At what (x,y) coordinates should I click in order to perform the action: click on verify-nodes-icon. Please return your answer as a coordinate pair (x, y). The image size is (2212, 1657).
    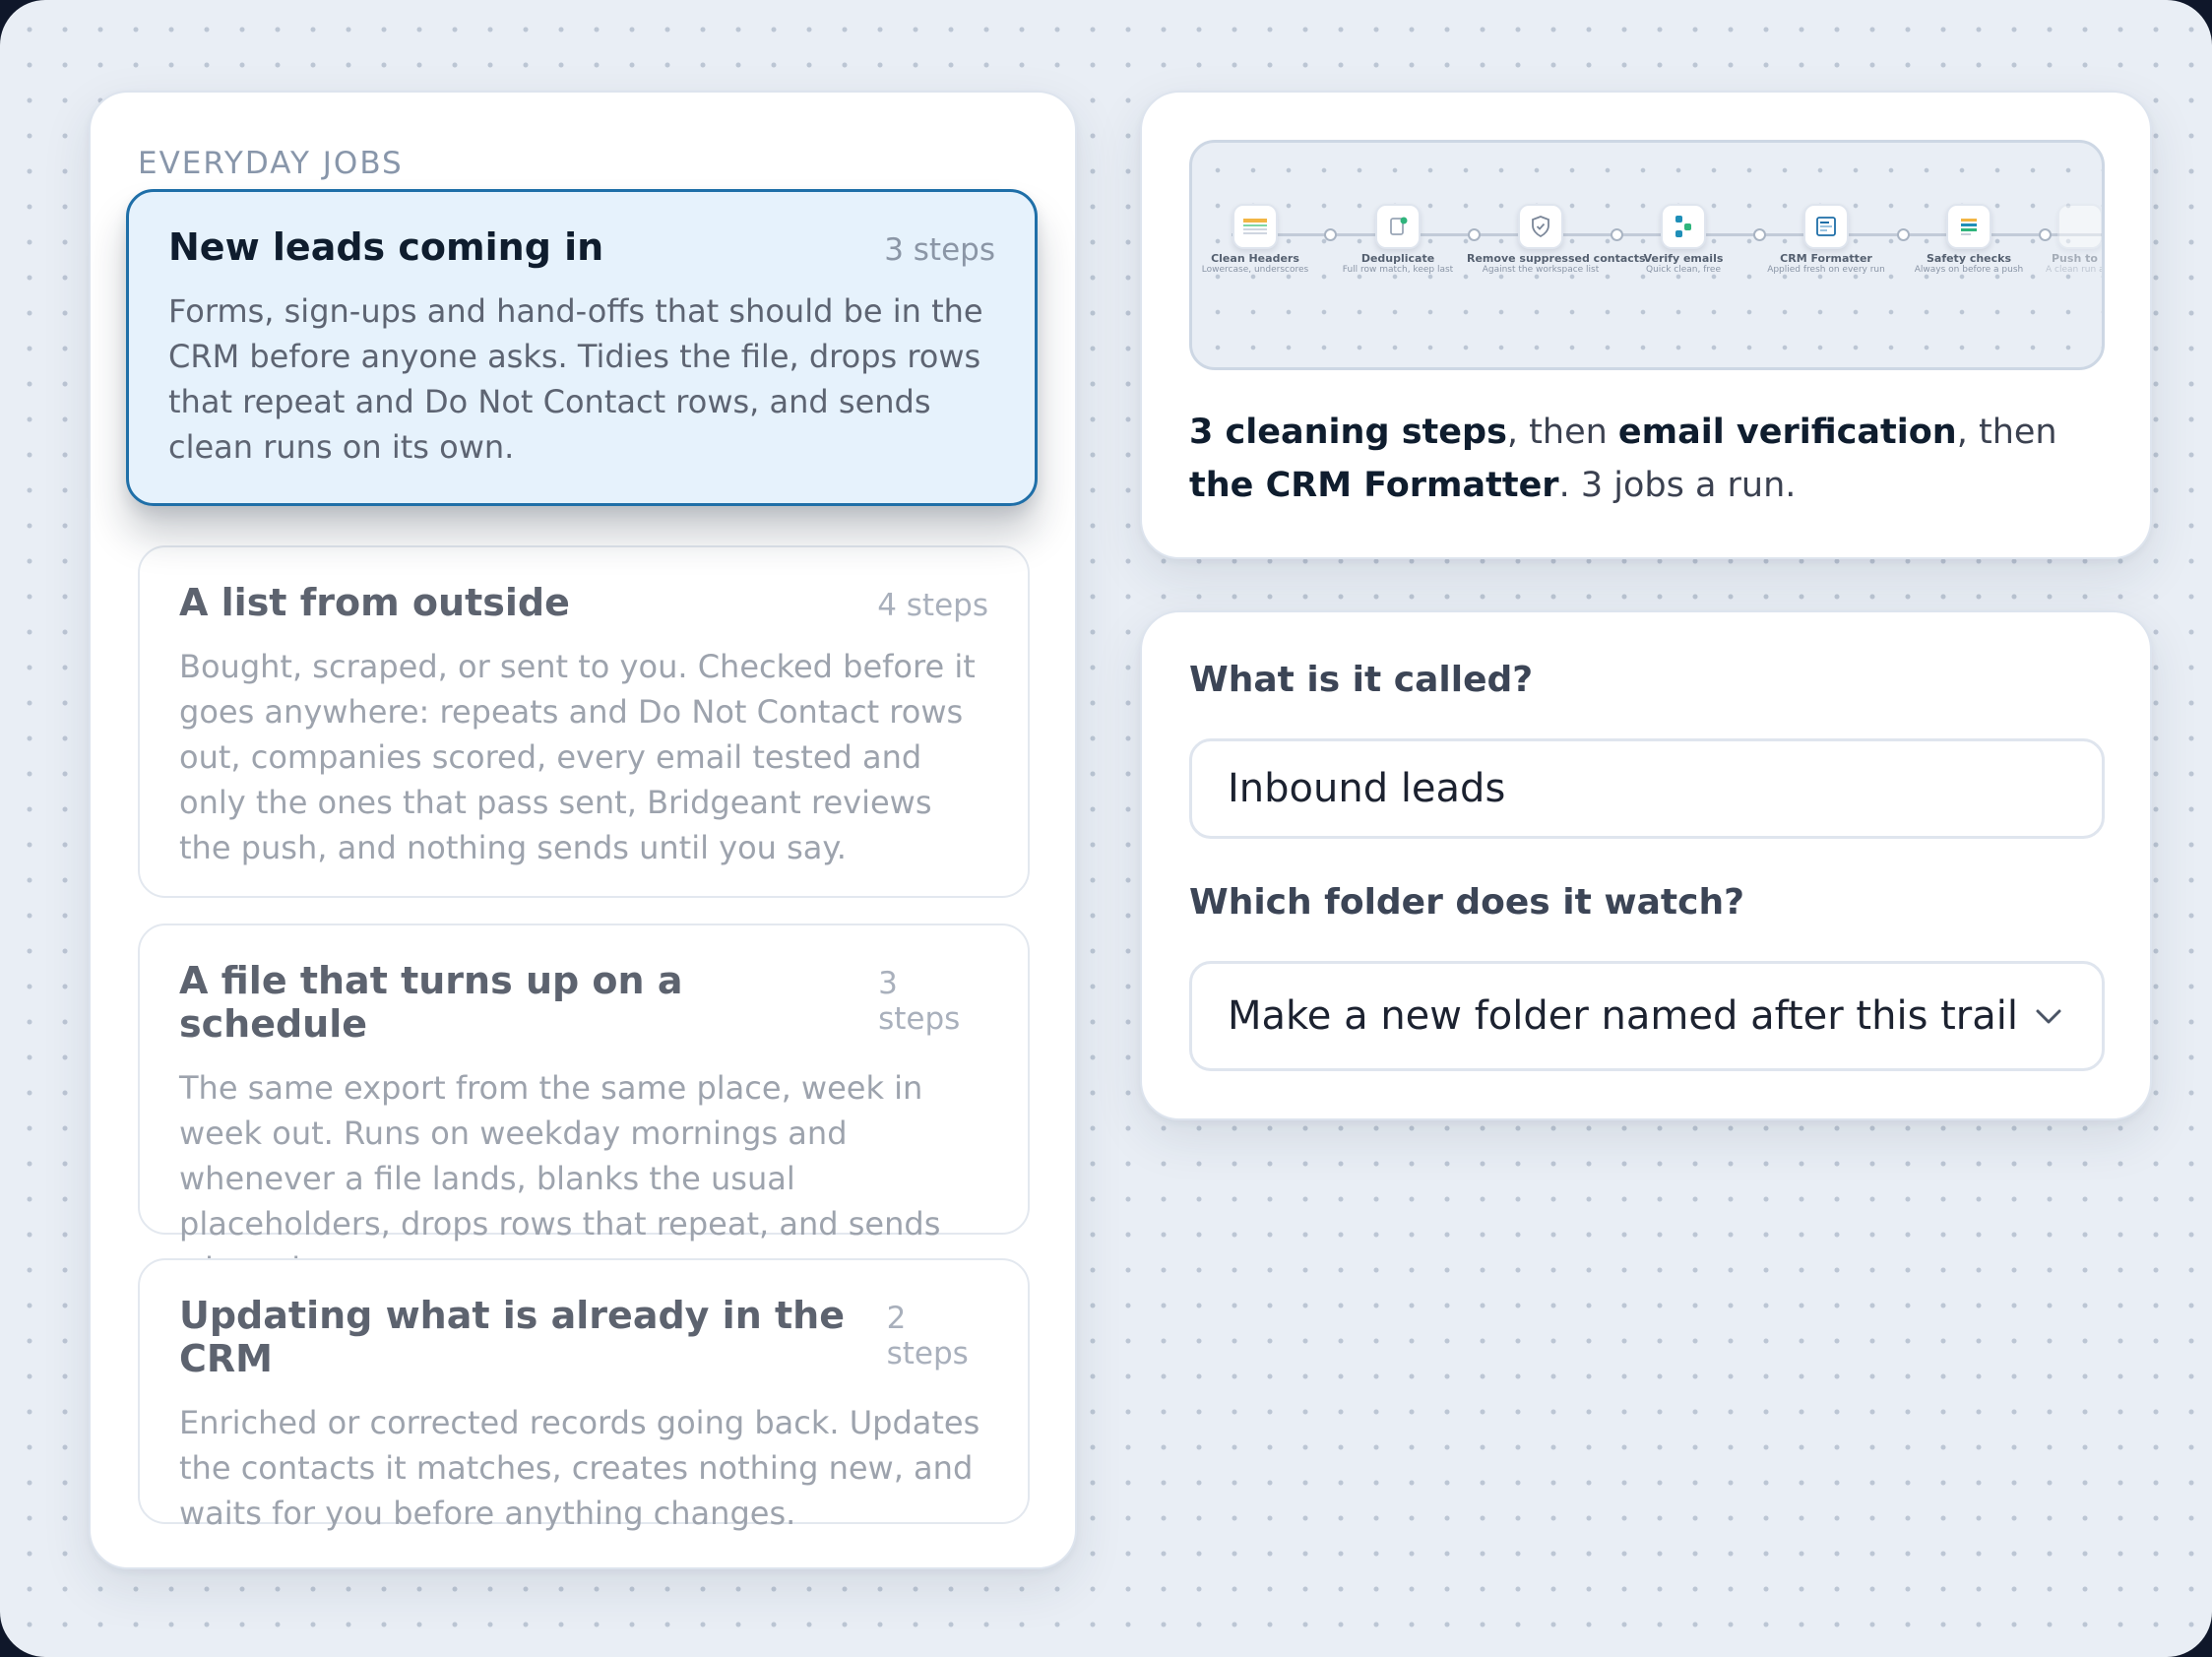
    Looking at the image, I should click on (1684, 226).